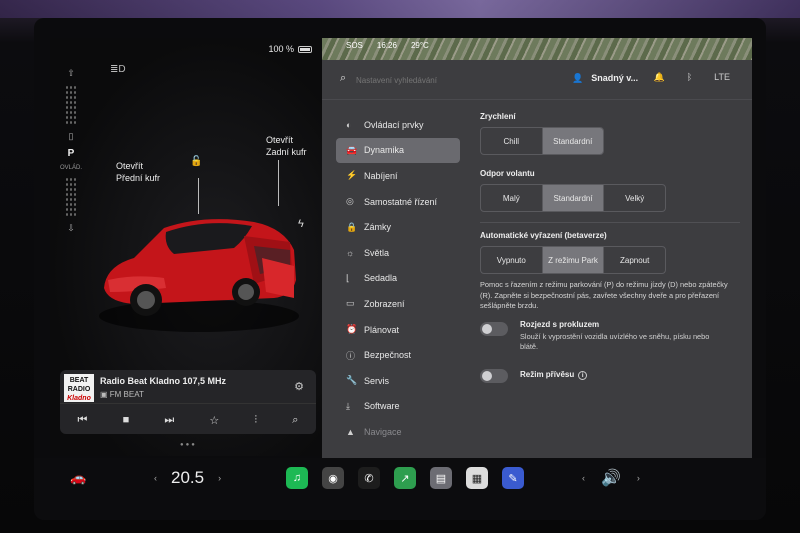 This screenshot has width=800, height=533. I want to click on toybox-app-icon: ▦, so click(477, 478).